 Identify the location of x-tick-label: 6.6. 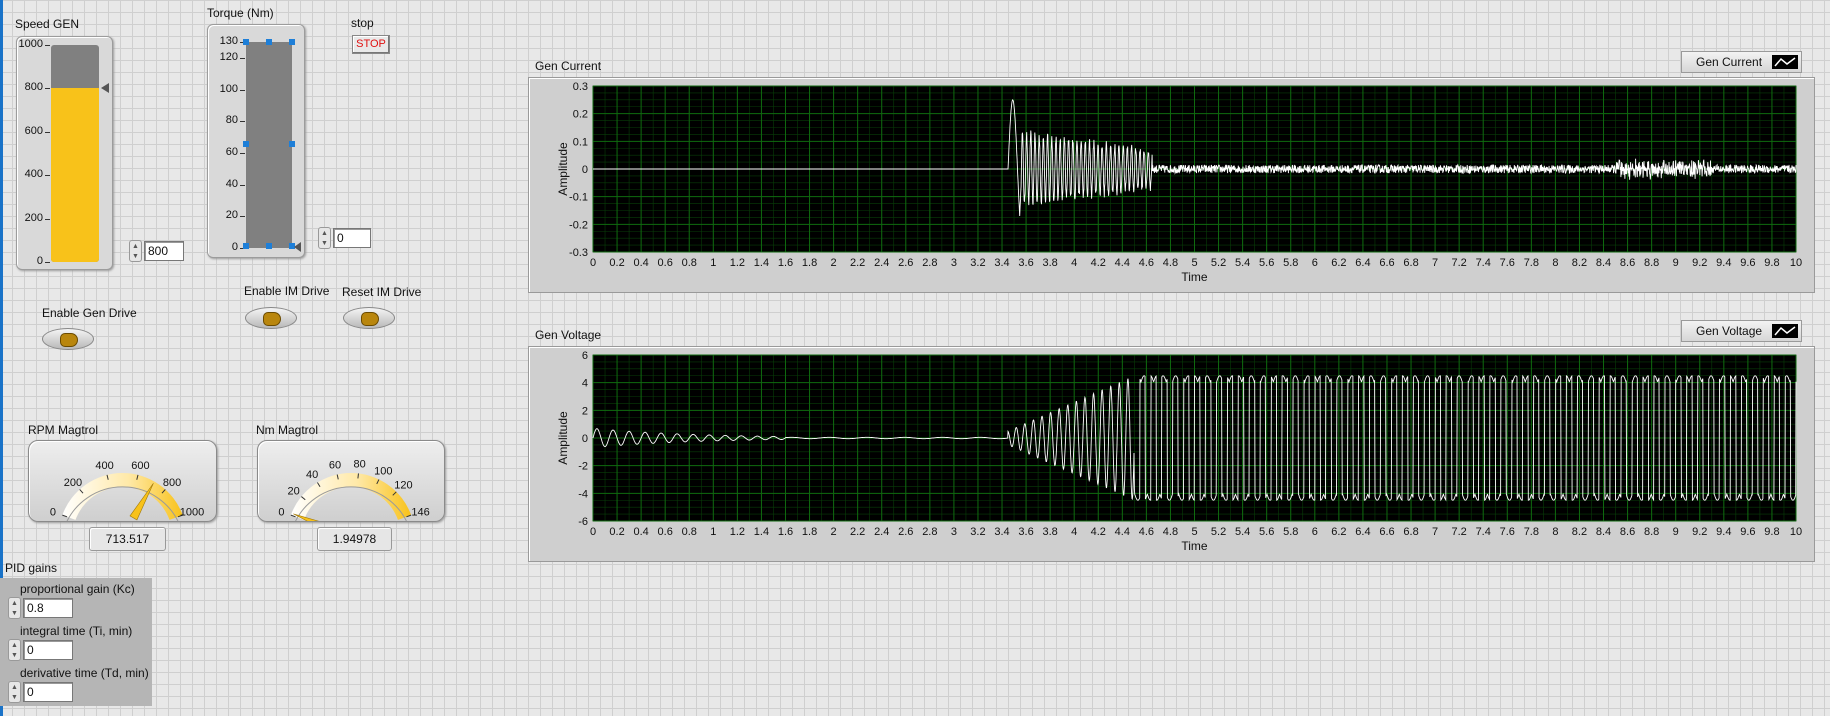
(1386, 532).